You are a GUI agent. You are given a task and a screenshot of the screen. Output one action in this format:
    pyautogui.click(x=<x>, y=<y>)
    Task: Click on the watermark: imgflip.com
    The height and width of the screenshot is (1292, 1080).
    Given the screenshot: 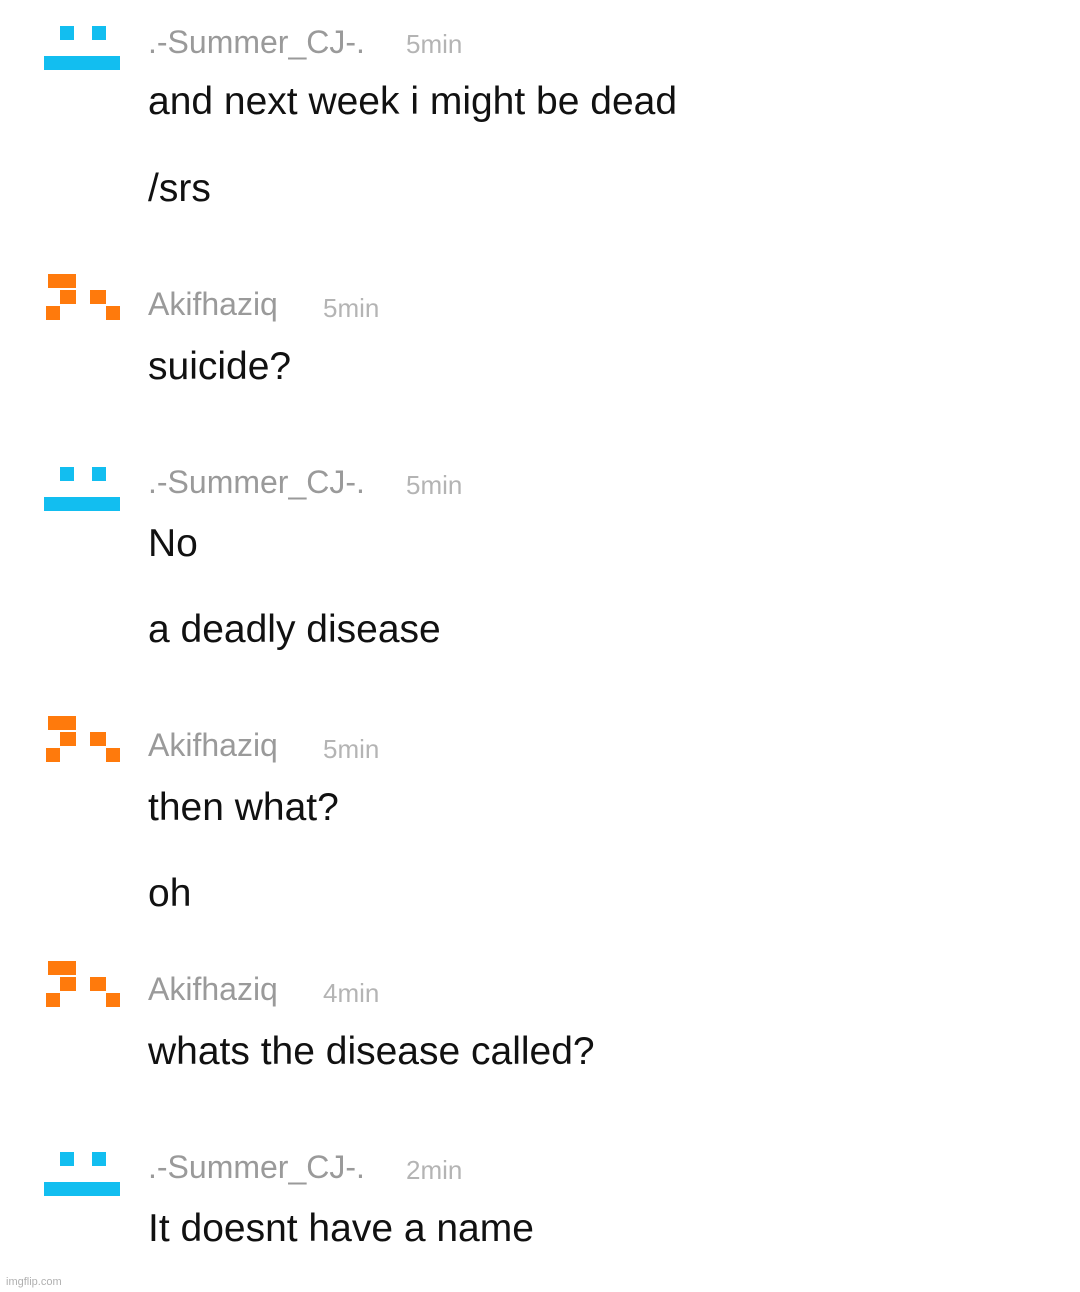 What is the action you would take?
    pyautogui.click(x=34, y=1282)
    